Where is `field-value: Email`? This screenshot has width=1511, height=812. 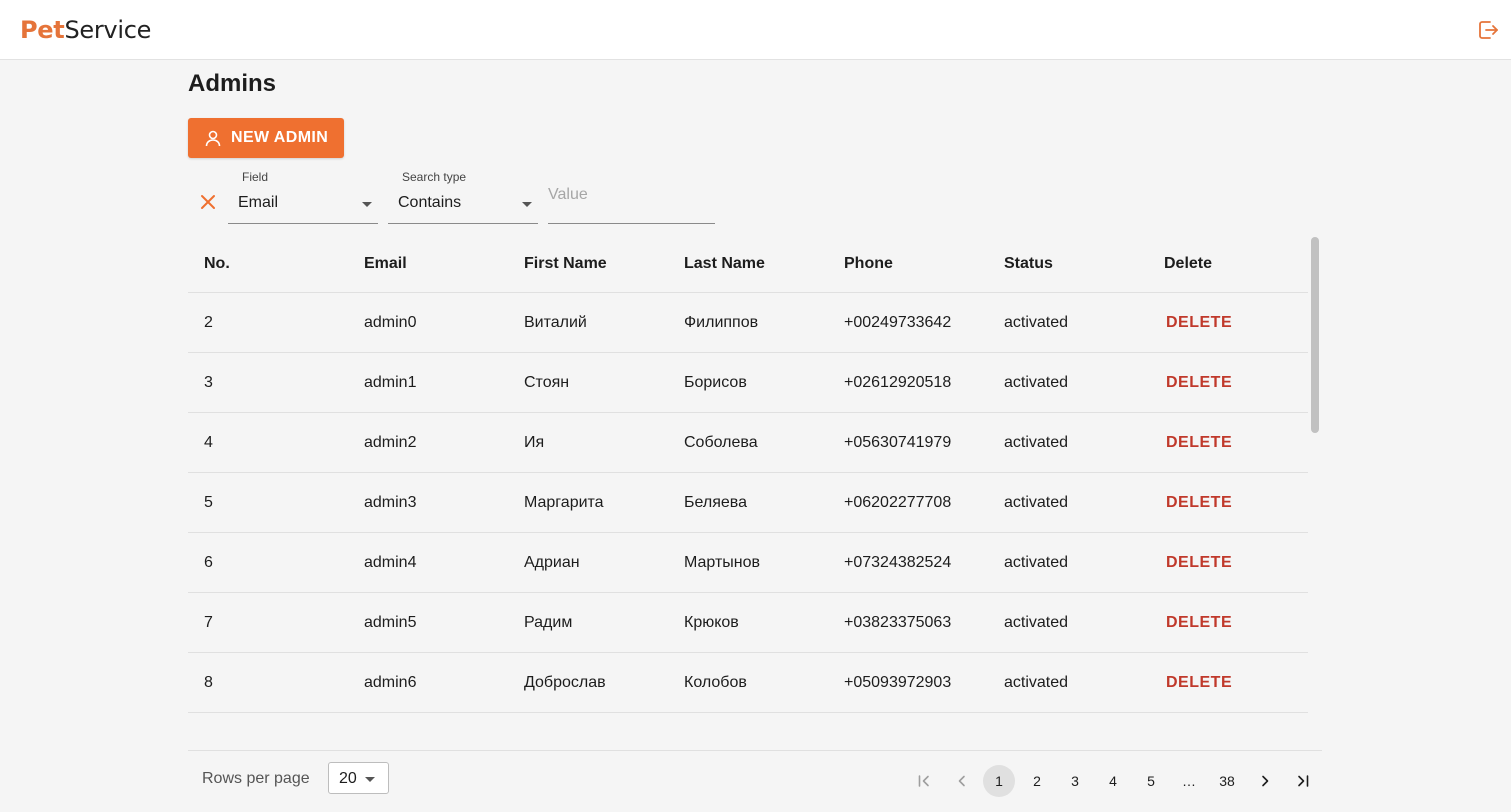 field-value: Email is located at coordinates (258, 202).